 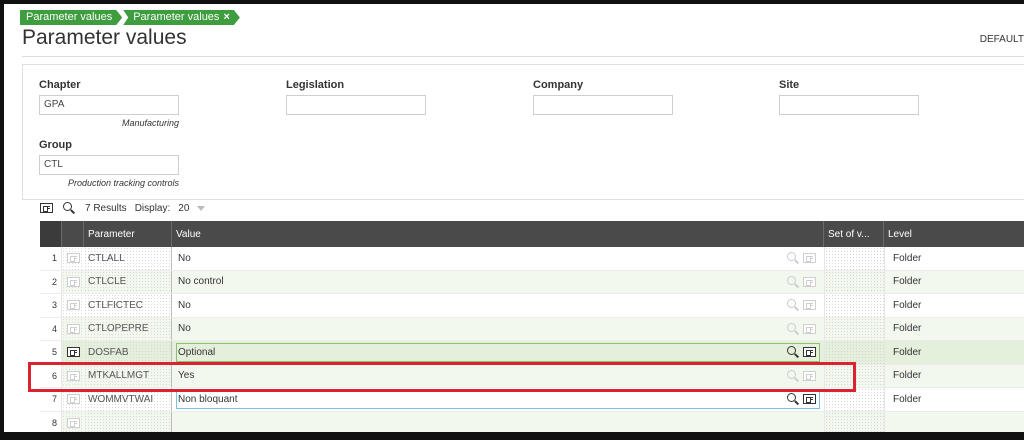 I want to click on row-value-cell: No control, so click(x=498, y=282).